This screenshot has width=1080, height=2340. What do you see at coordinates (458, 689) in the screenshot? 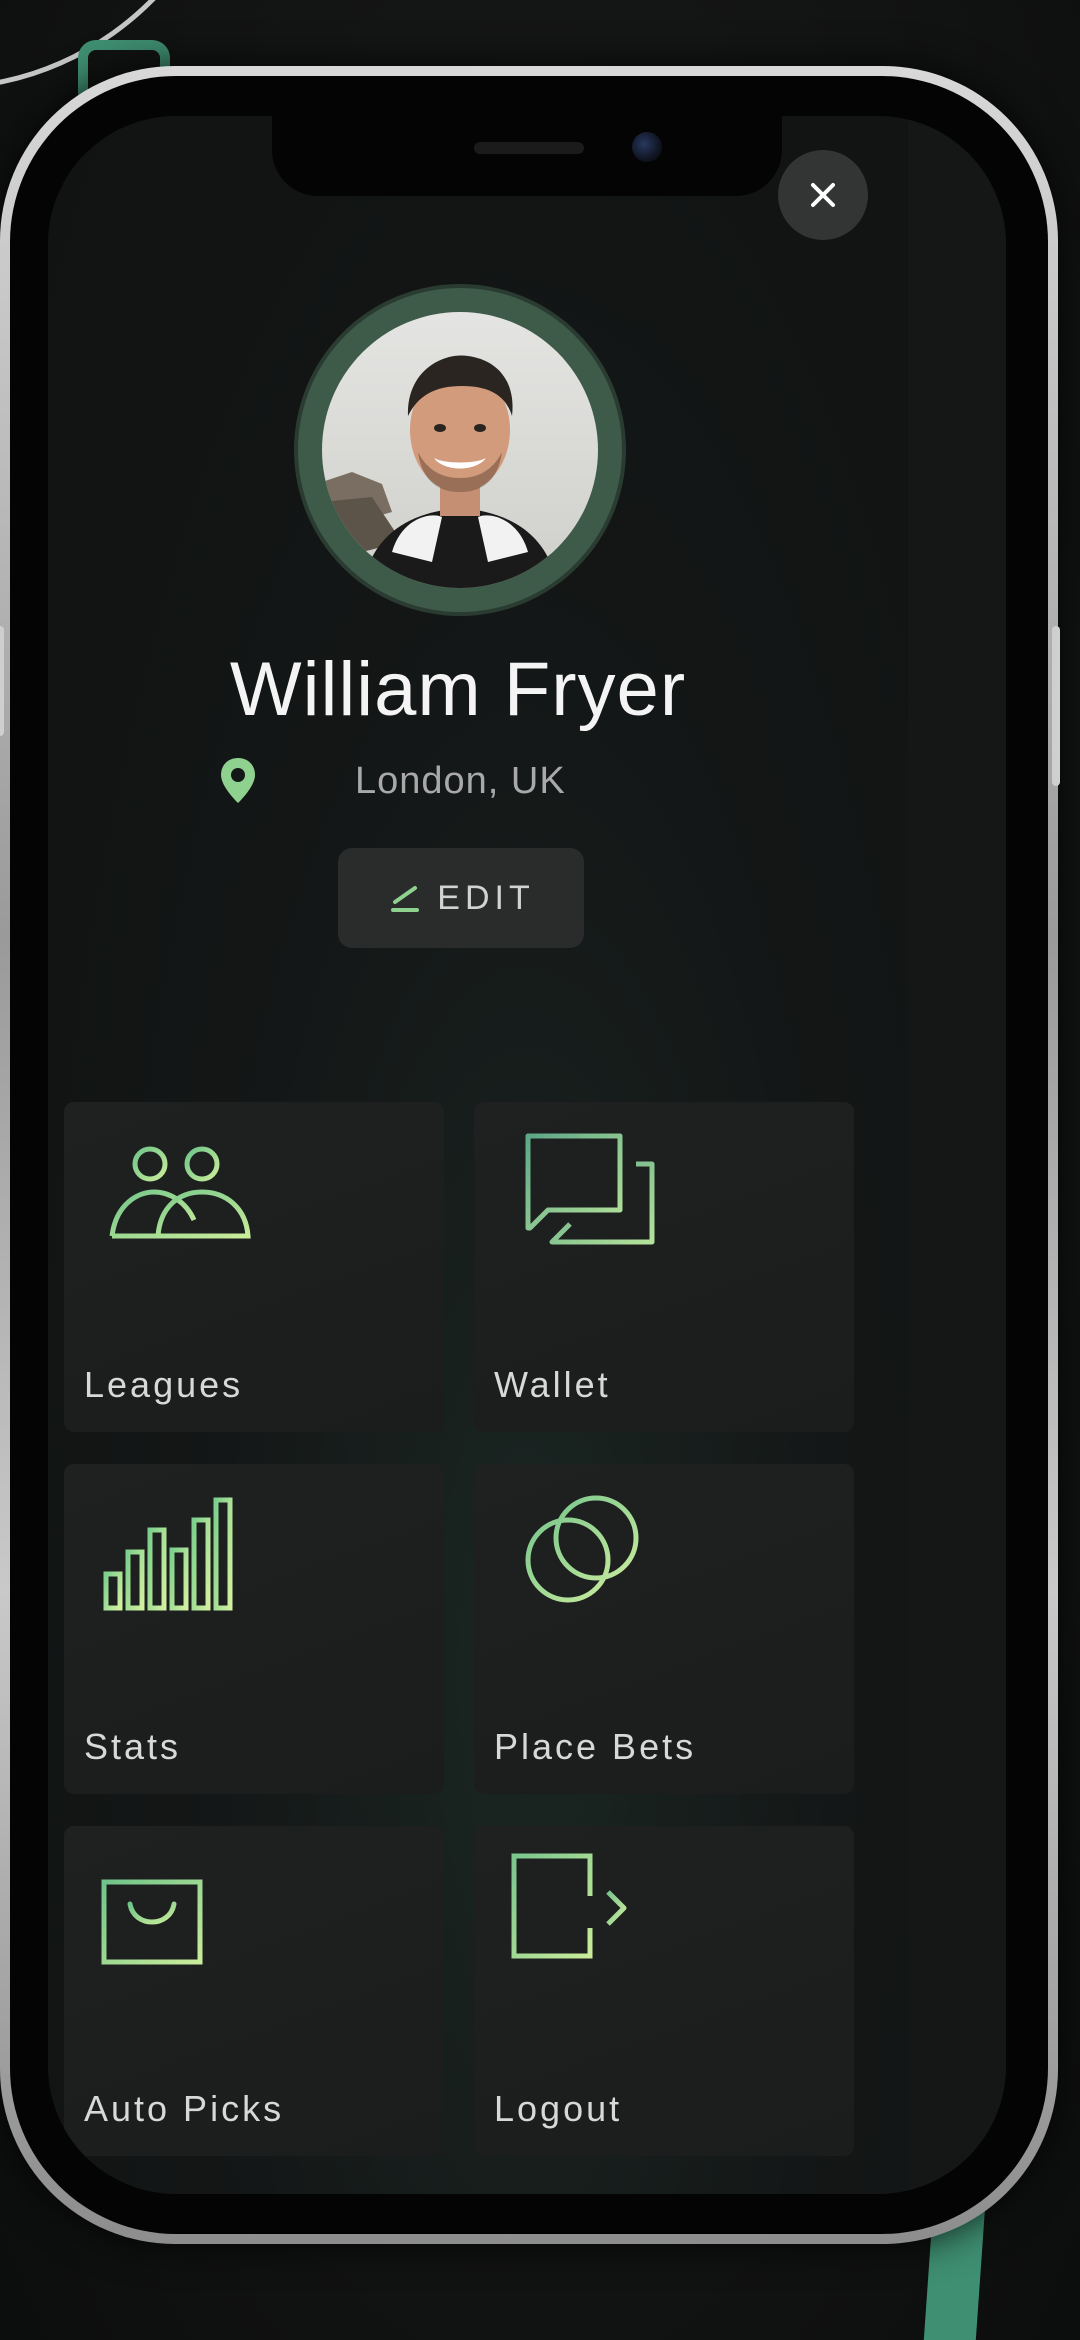
I see `profile-name: William Fryer` at bounding box center [458, 689].